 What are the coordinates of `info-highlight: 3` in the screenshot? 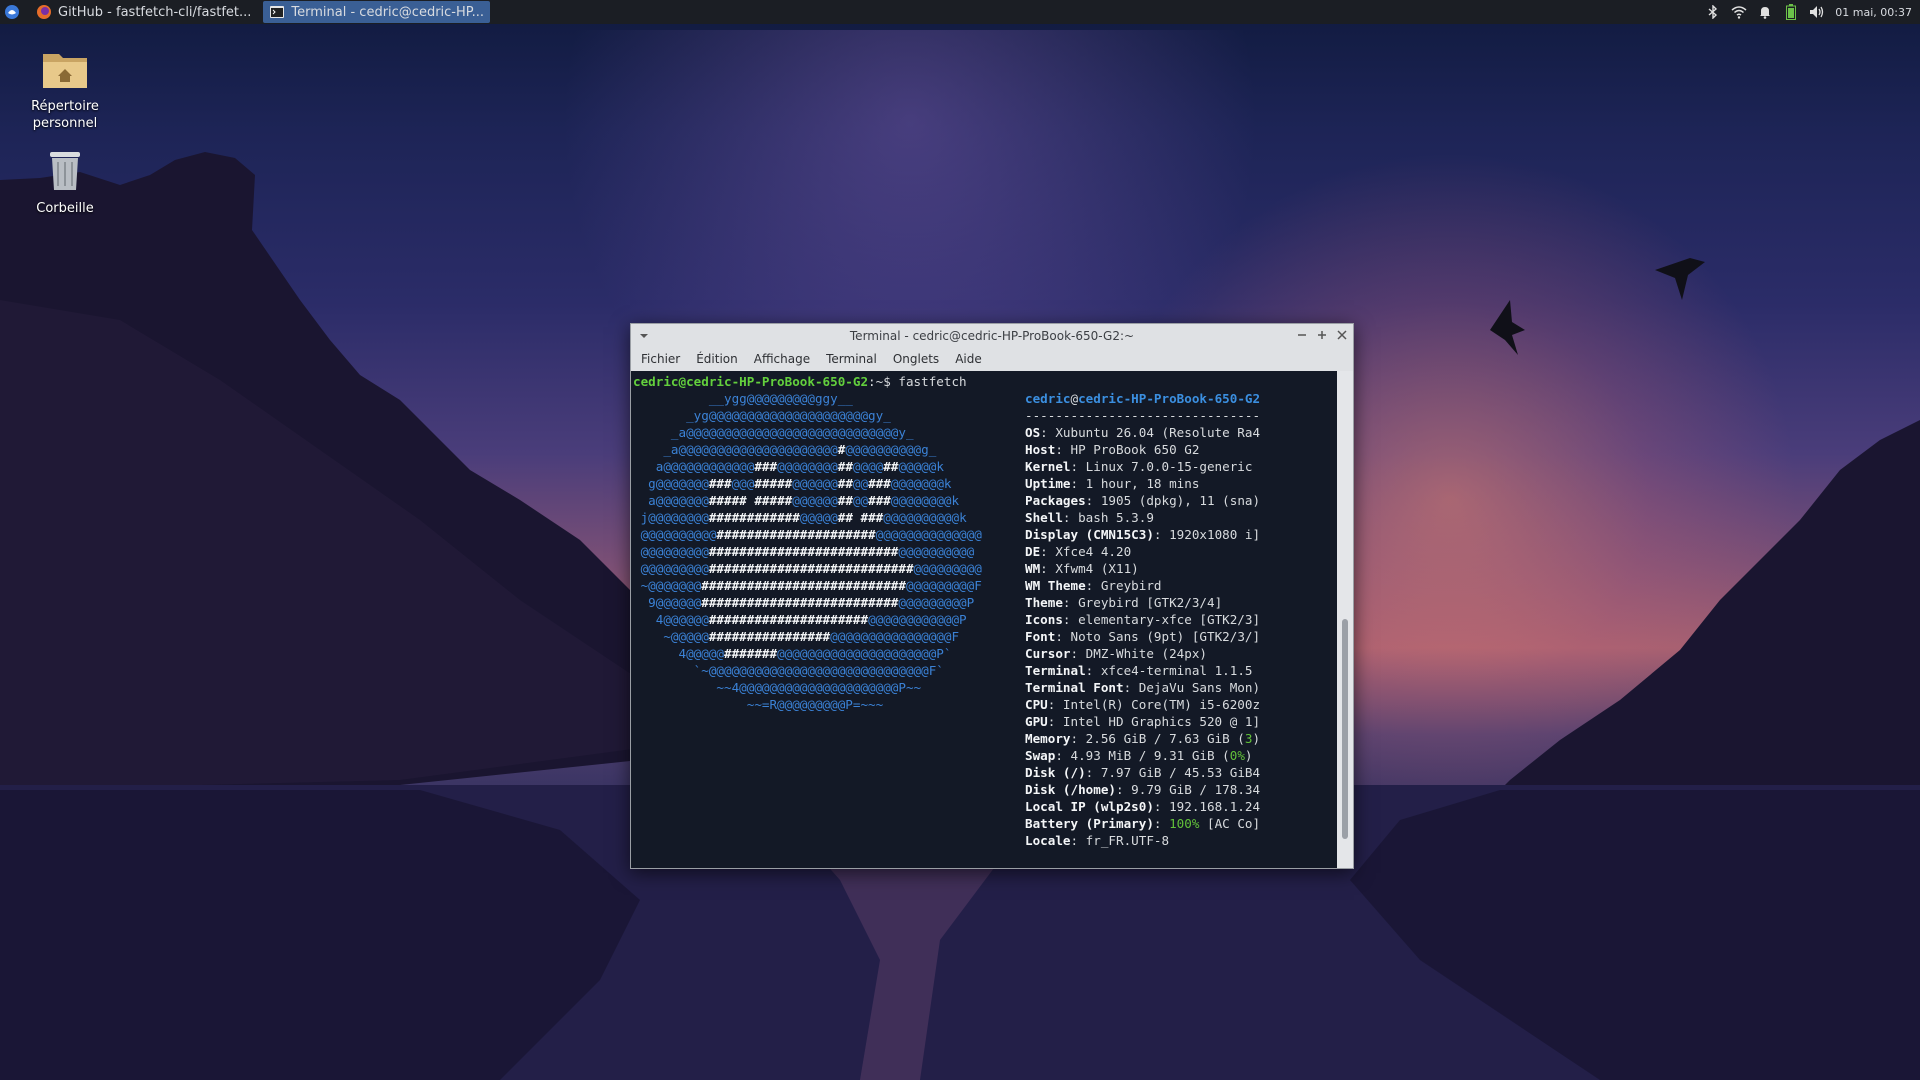 It's located at (1248, 738).